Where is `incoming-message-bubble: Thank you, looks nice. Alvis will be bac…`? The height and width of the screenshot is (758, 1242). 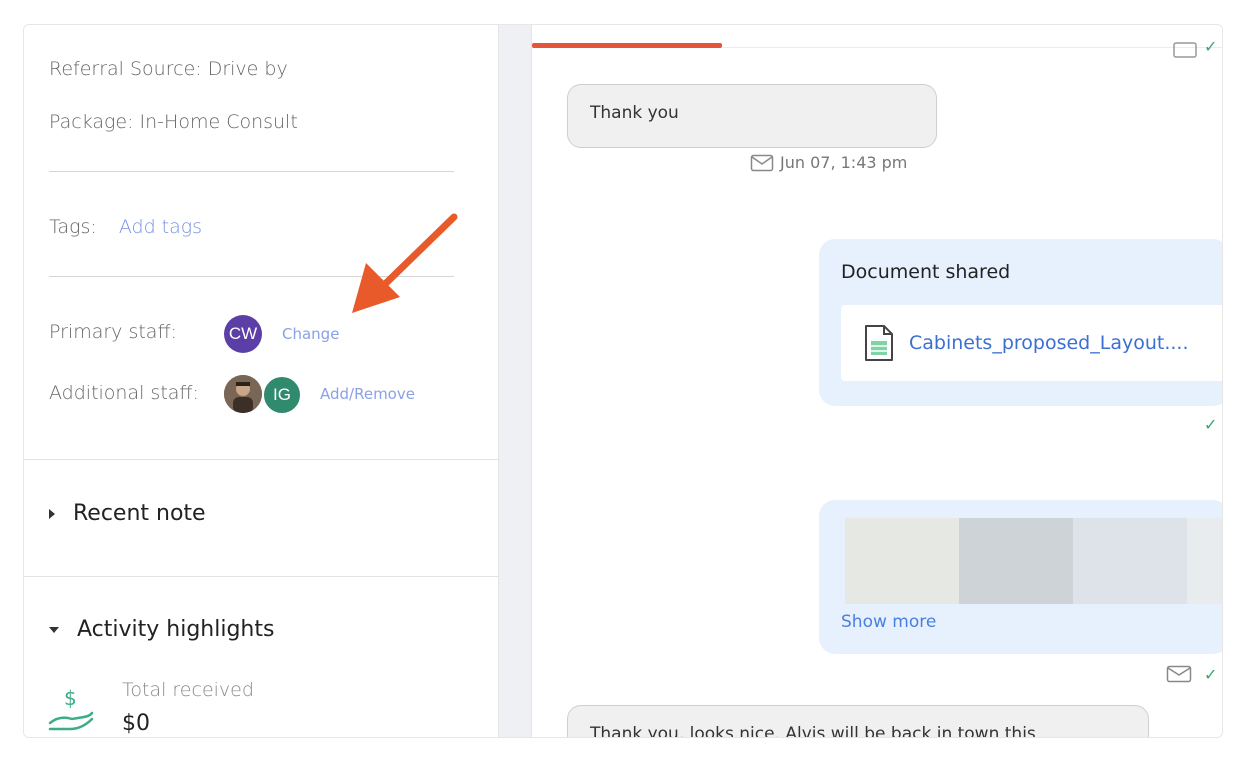
incoming-message-bubble: Thank you, looks nice. Alvis will be bac… is located at coordinates (858, 721).